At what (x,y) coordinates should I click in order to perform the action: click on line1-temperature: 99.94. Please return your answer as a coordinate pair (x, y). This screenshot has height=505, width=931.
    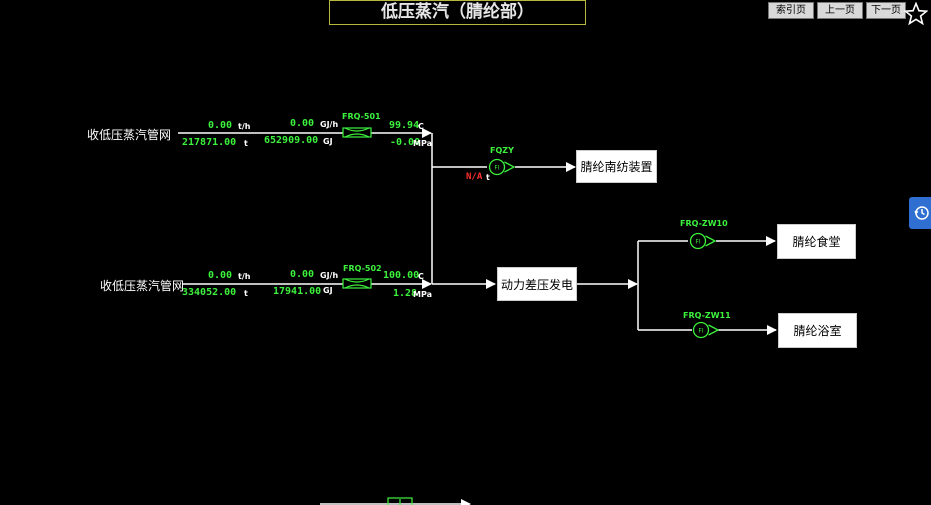
    Looking at the image, I should click on (404, 125).